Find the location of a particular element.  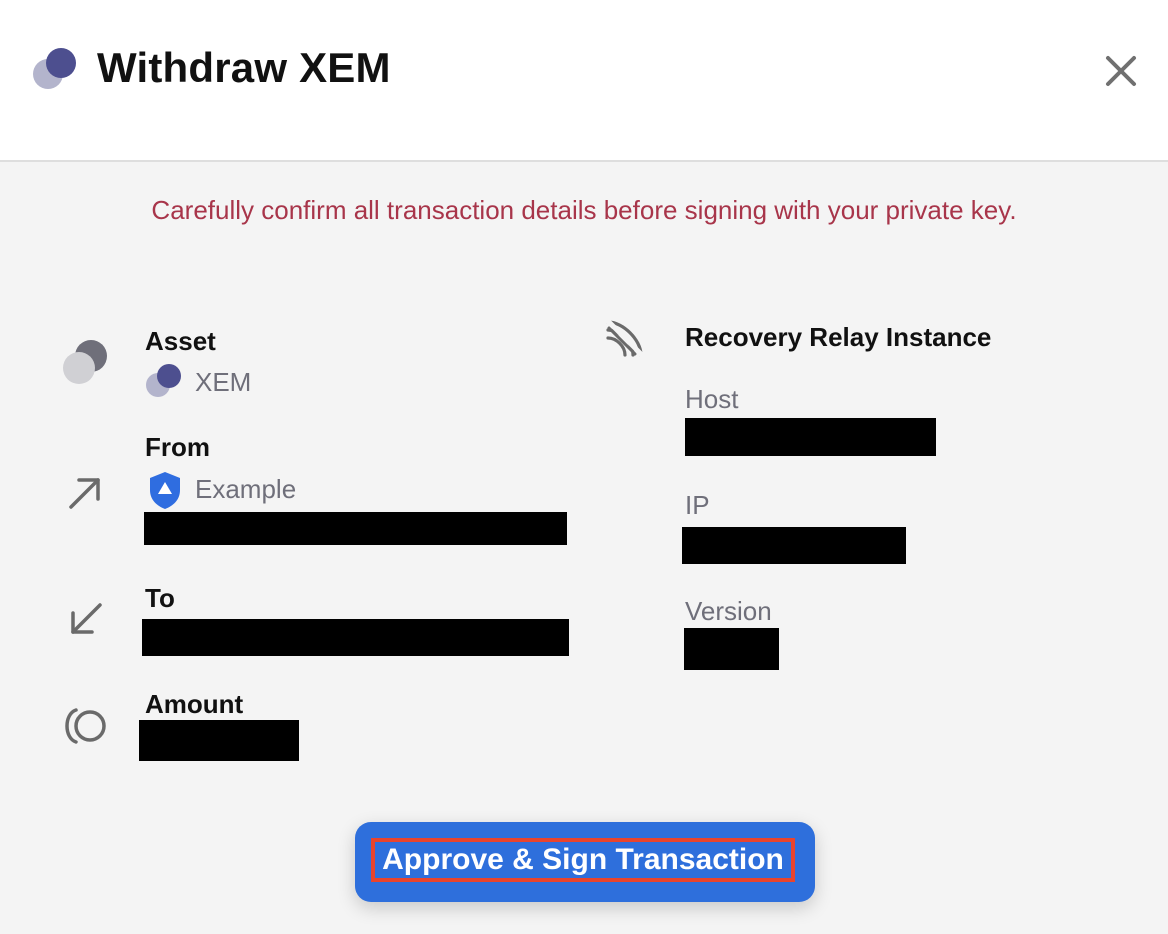

to-label: To is located at coordinates (160, 598).